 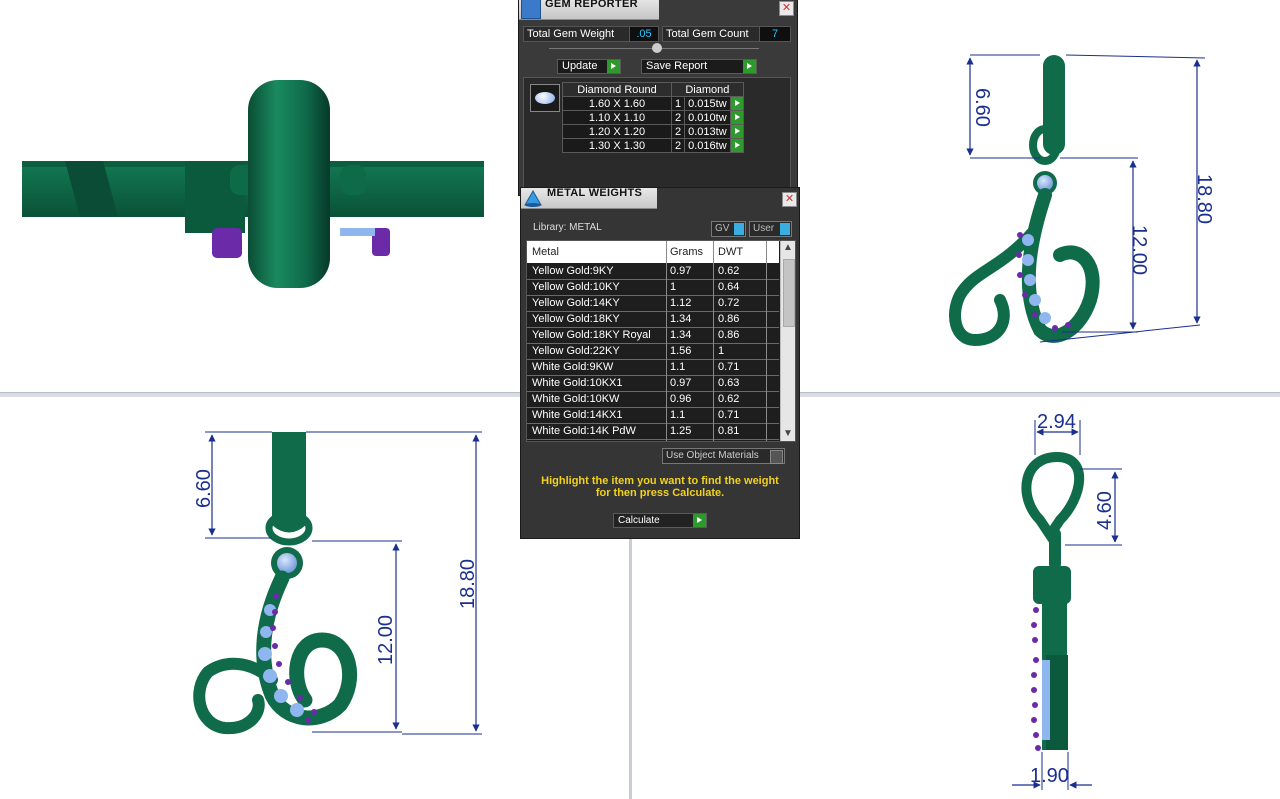 I want to click on col-metal: Metal, so click(x=545, y=252).